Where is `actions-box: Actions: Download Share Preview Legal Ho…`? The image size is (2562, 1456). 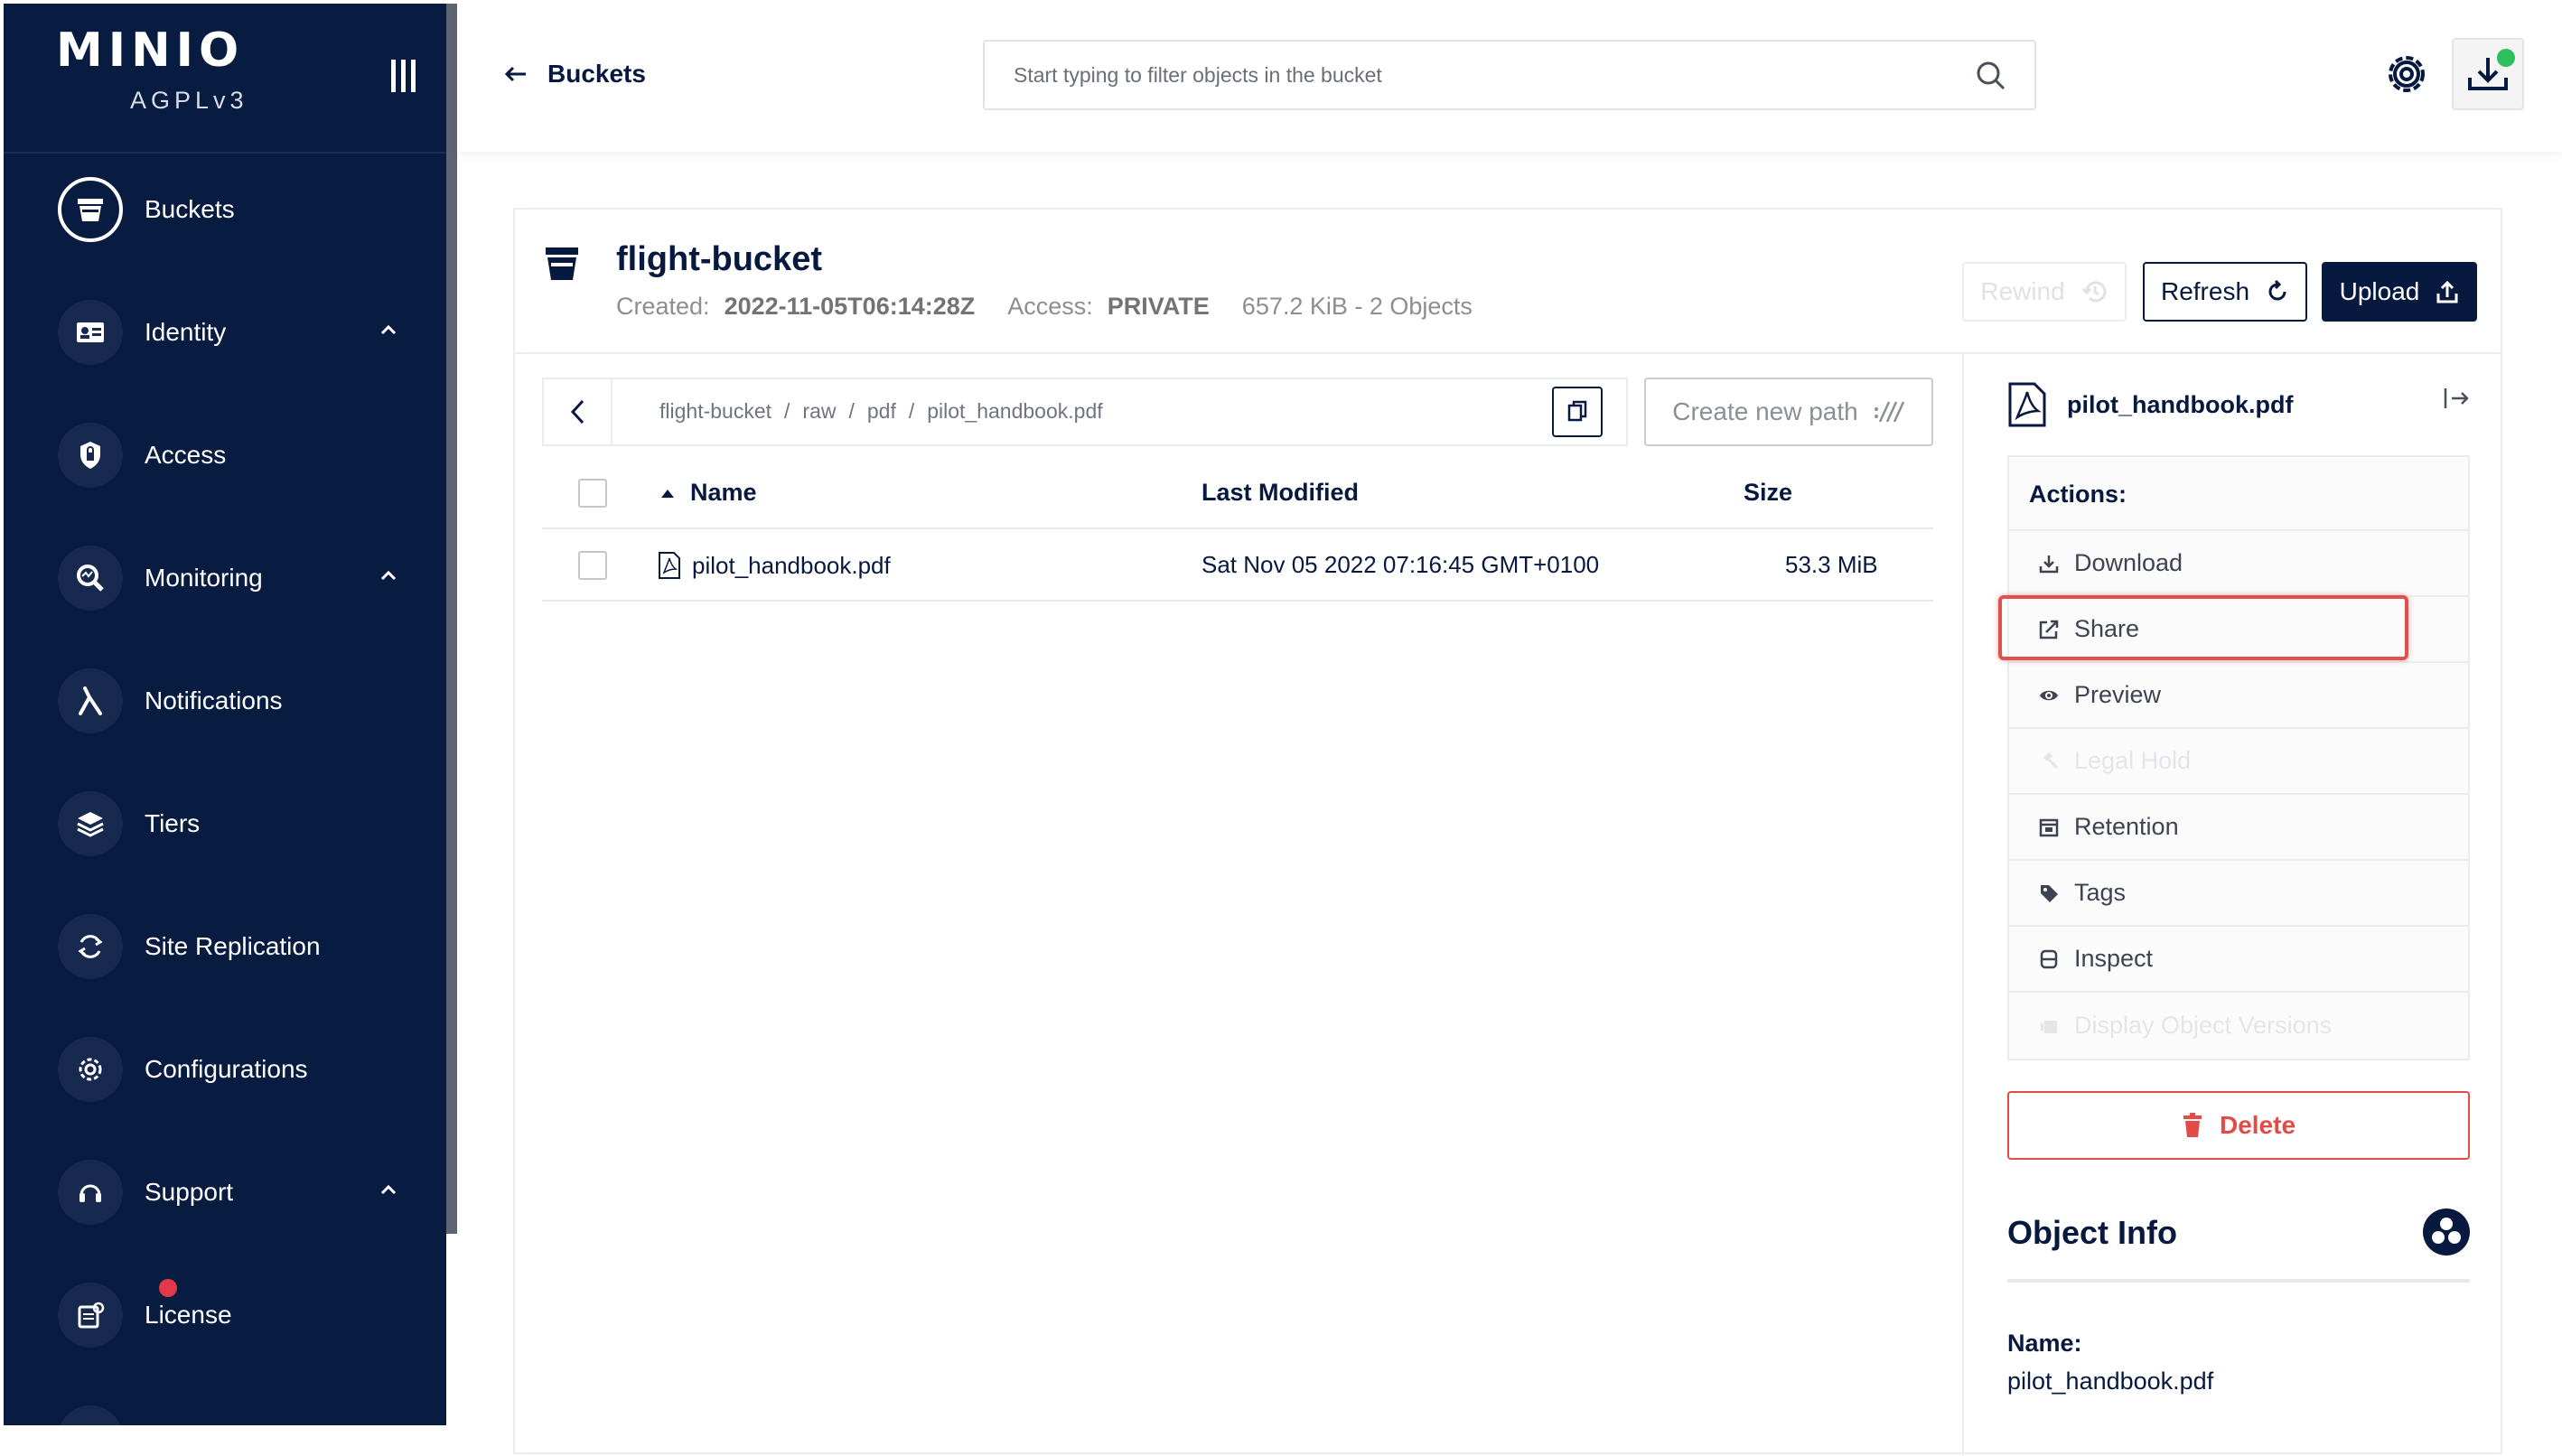
actions-box: Actions: Download Share Preview Legal Ho… is located at coordinates (2234, 757).